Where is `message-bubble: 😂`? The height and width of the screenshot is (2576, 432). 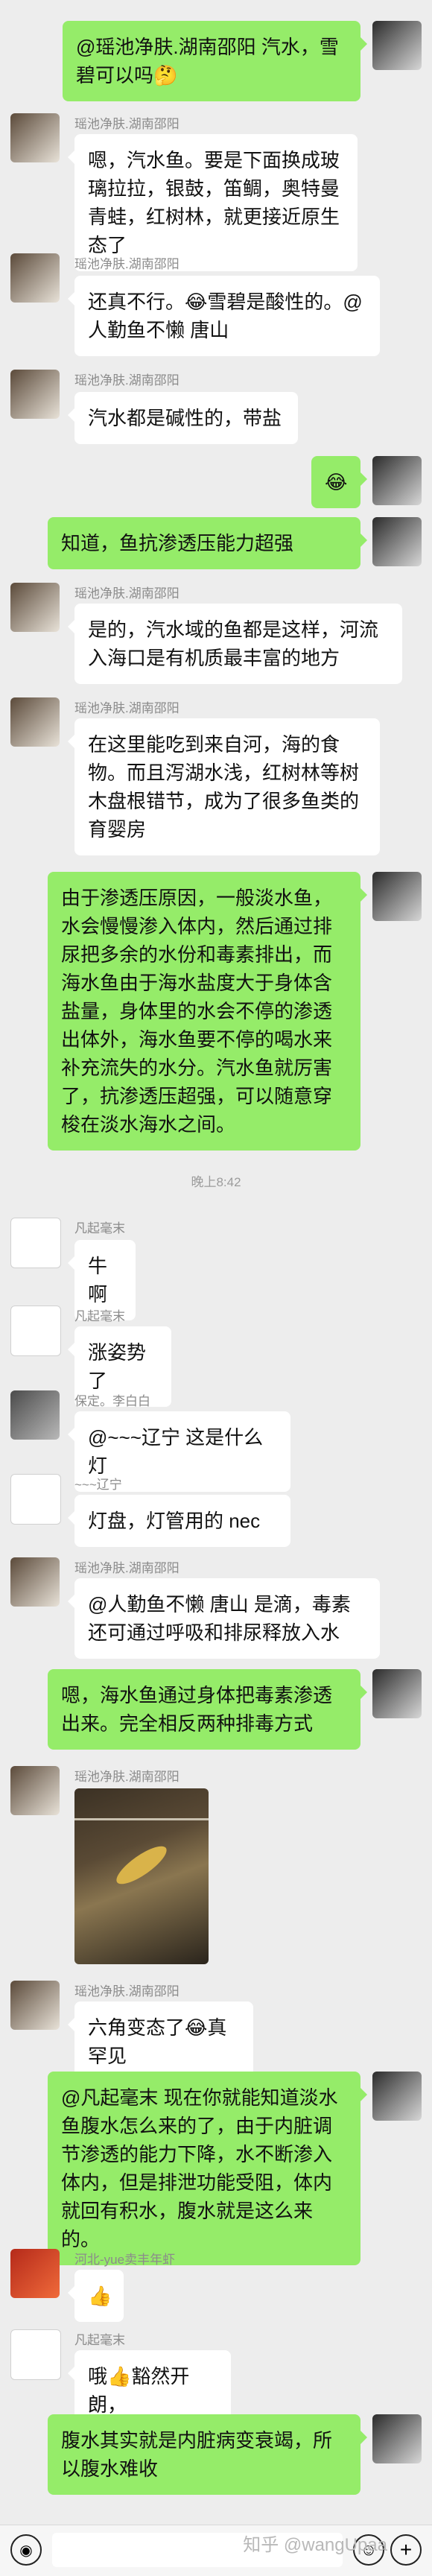
message-bubble: 😂 is located at coordinates (339, 482).